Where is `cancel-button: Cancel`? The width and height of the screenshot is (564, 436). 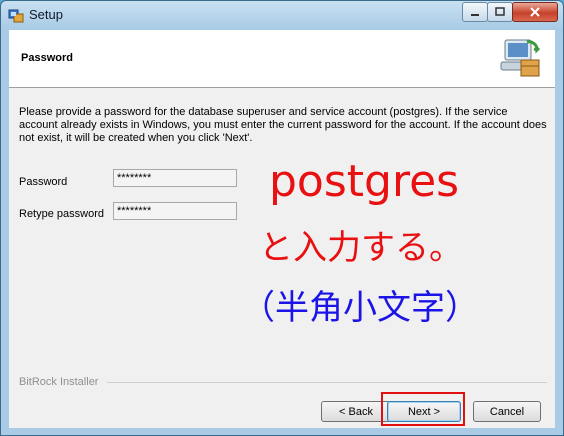 cancel-button: Cancel is located at coordinates (507, 411).